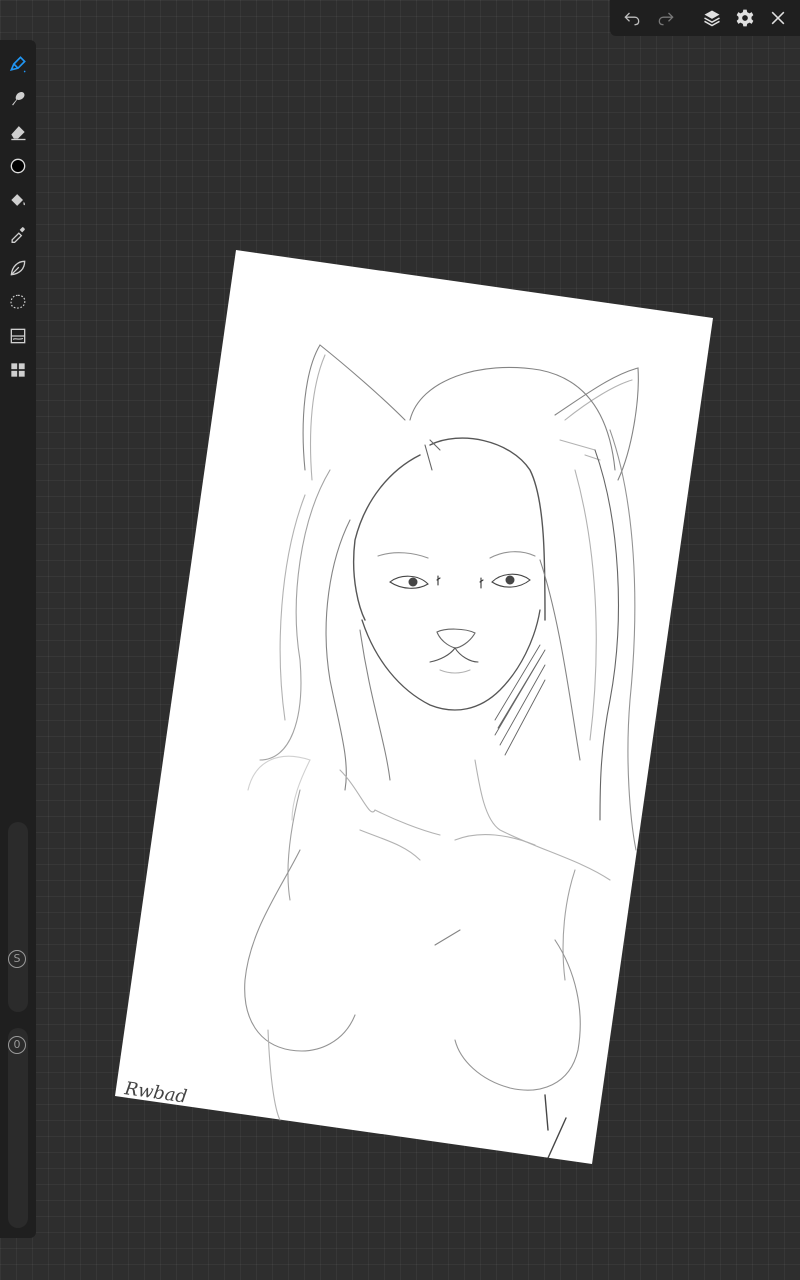 Image resolution: width=800 pixels, height=1280 pixels. I want to click on smudge-icon, so click(18, 99).